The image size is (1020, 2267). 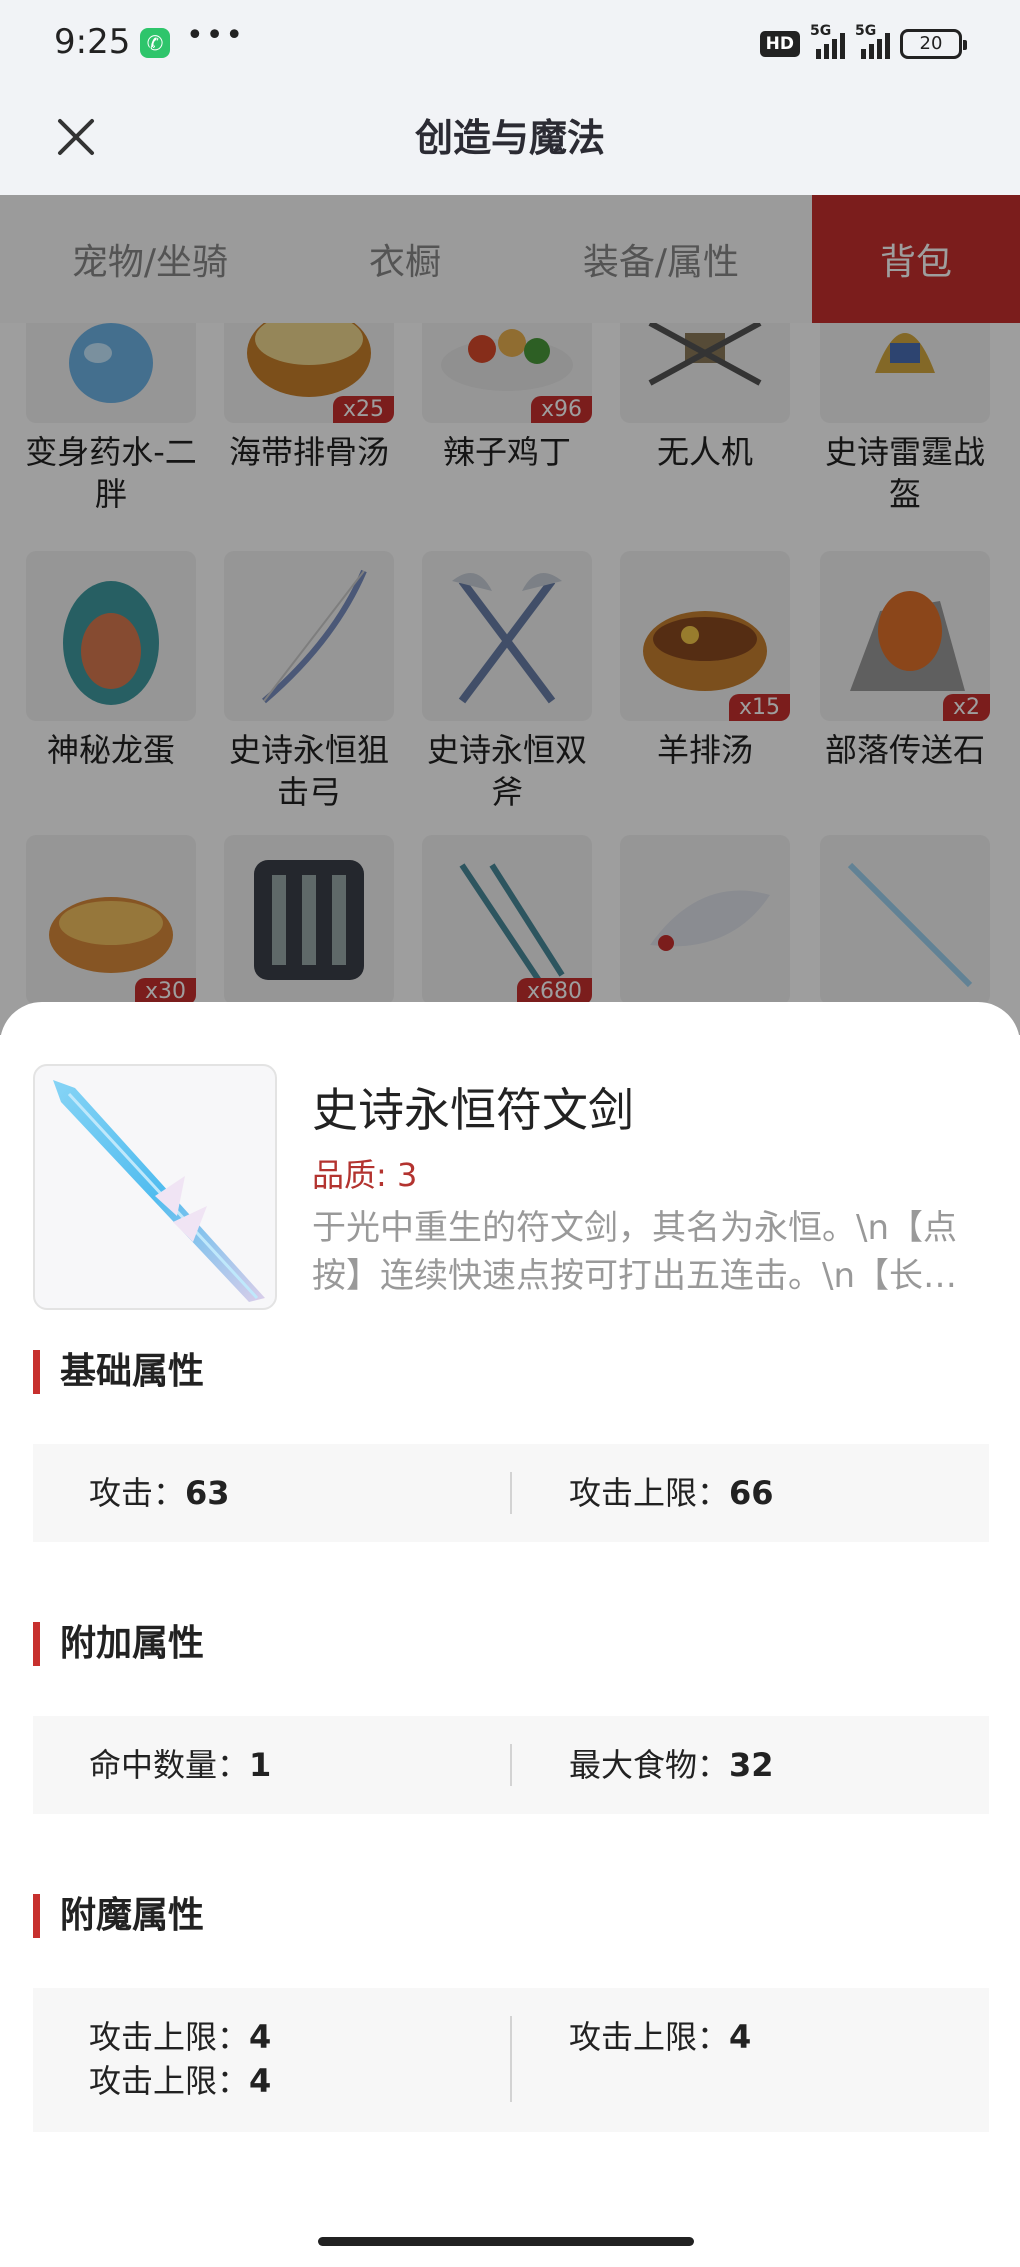 I want to click on phone-call-icon: ✆, so click(x=155, y=43).